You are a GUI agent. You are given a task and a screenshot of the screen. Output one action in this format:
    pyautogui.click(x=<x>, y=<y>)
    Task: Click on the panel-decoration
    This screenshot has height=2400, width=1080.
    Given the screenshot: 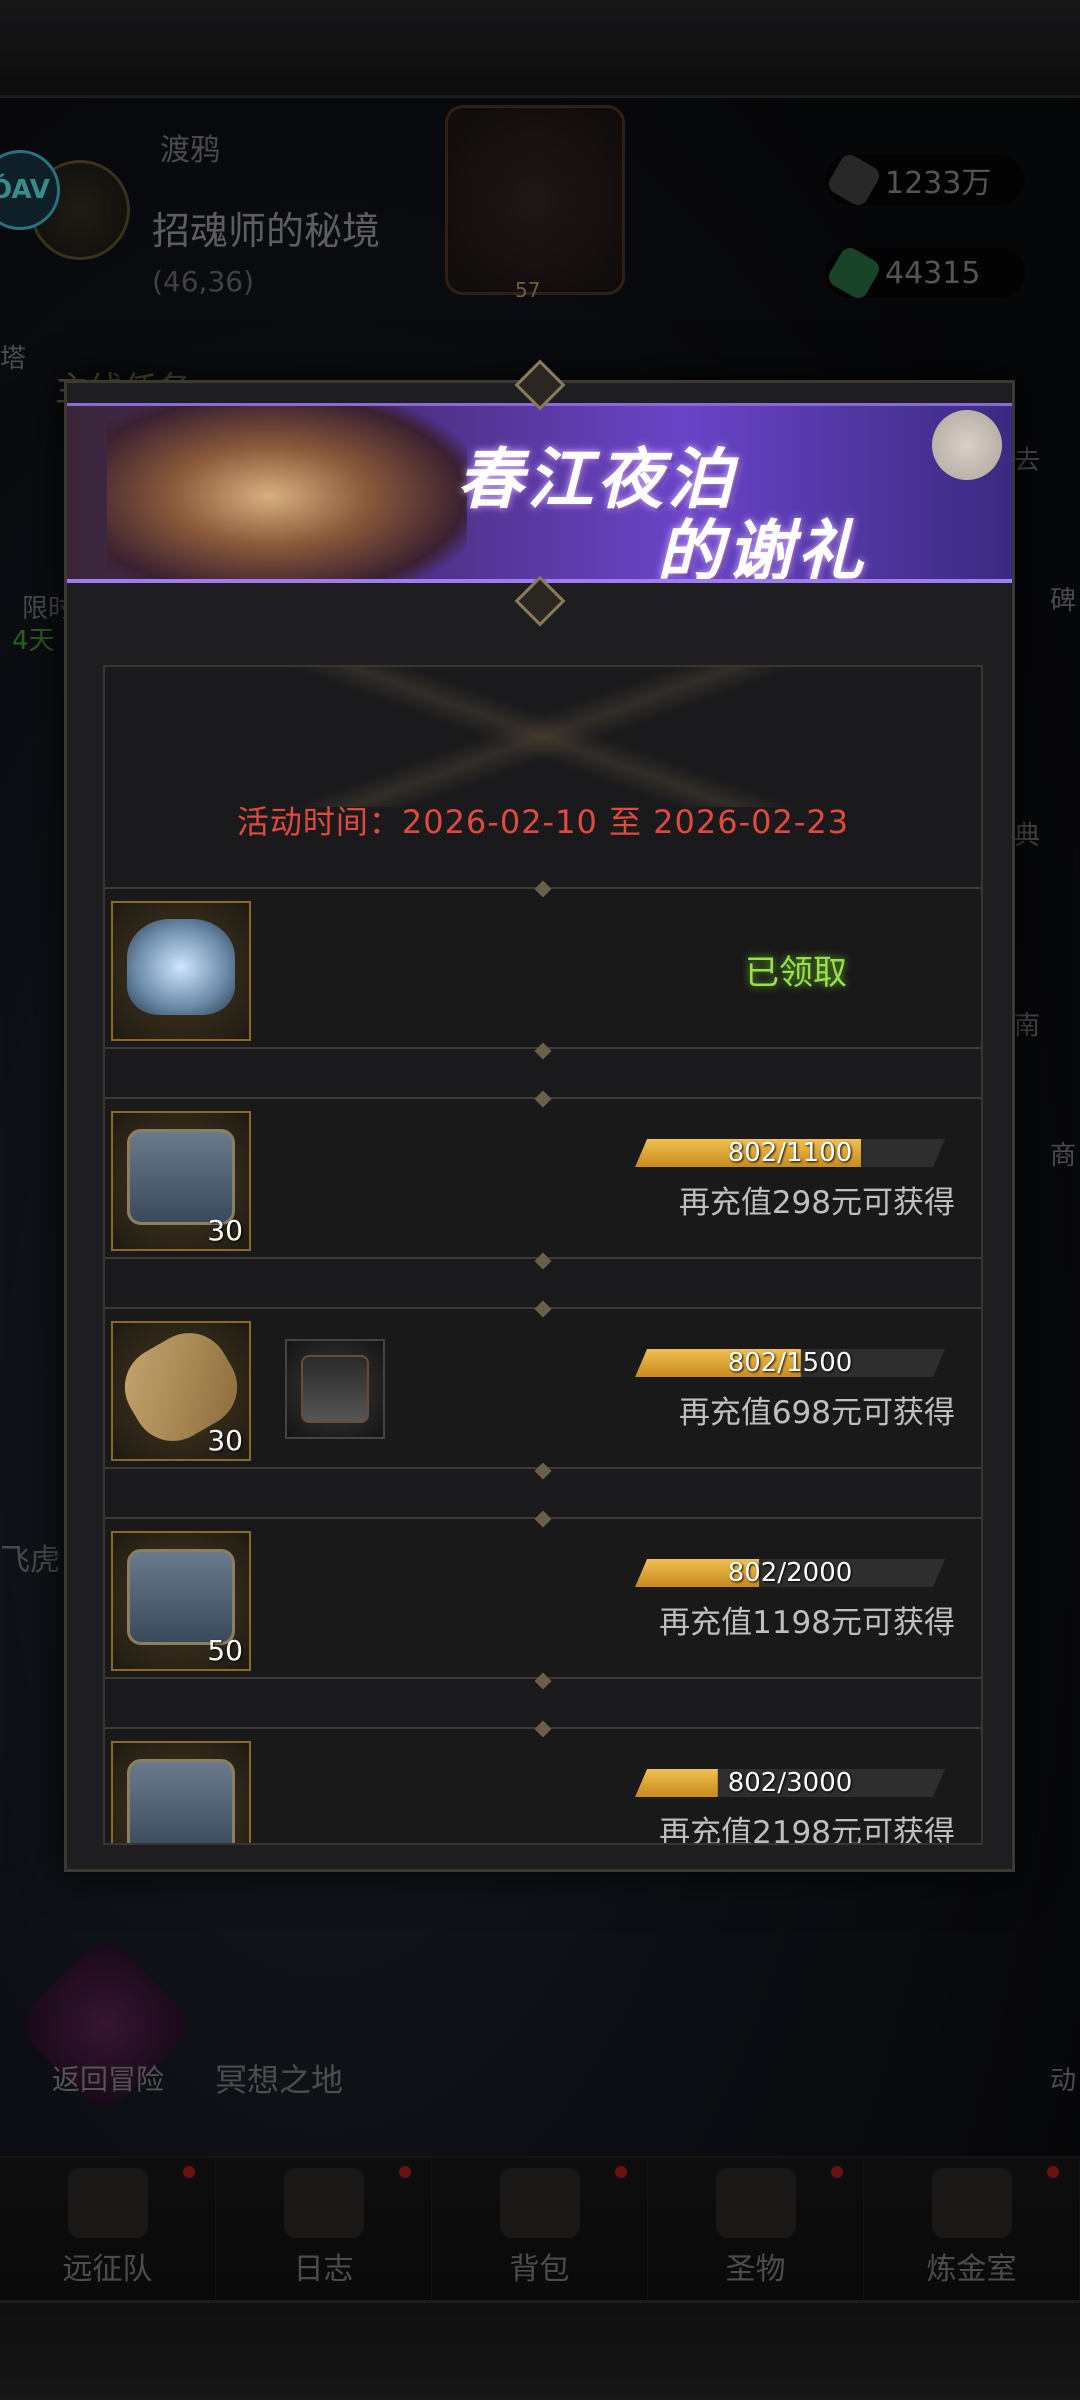 What is the action you would take?
    pyautogui.click(x=543, y=737)
    